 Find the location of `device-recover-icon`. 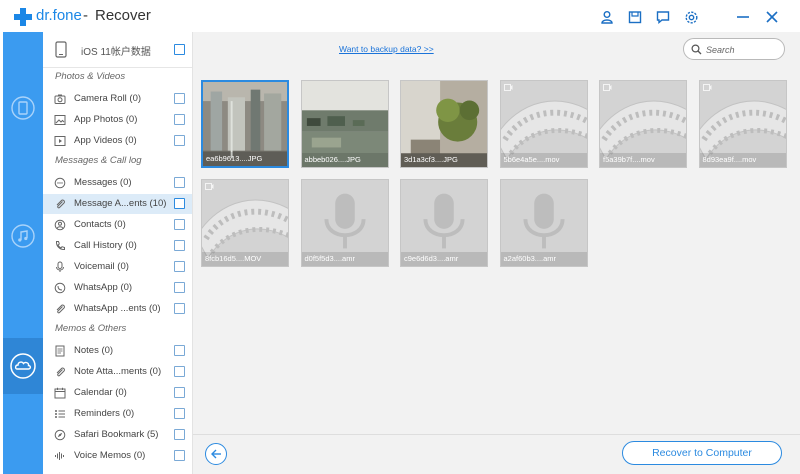

device-recover-icon is located at coordinates (23, 108).